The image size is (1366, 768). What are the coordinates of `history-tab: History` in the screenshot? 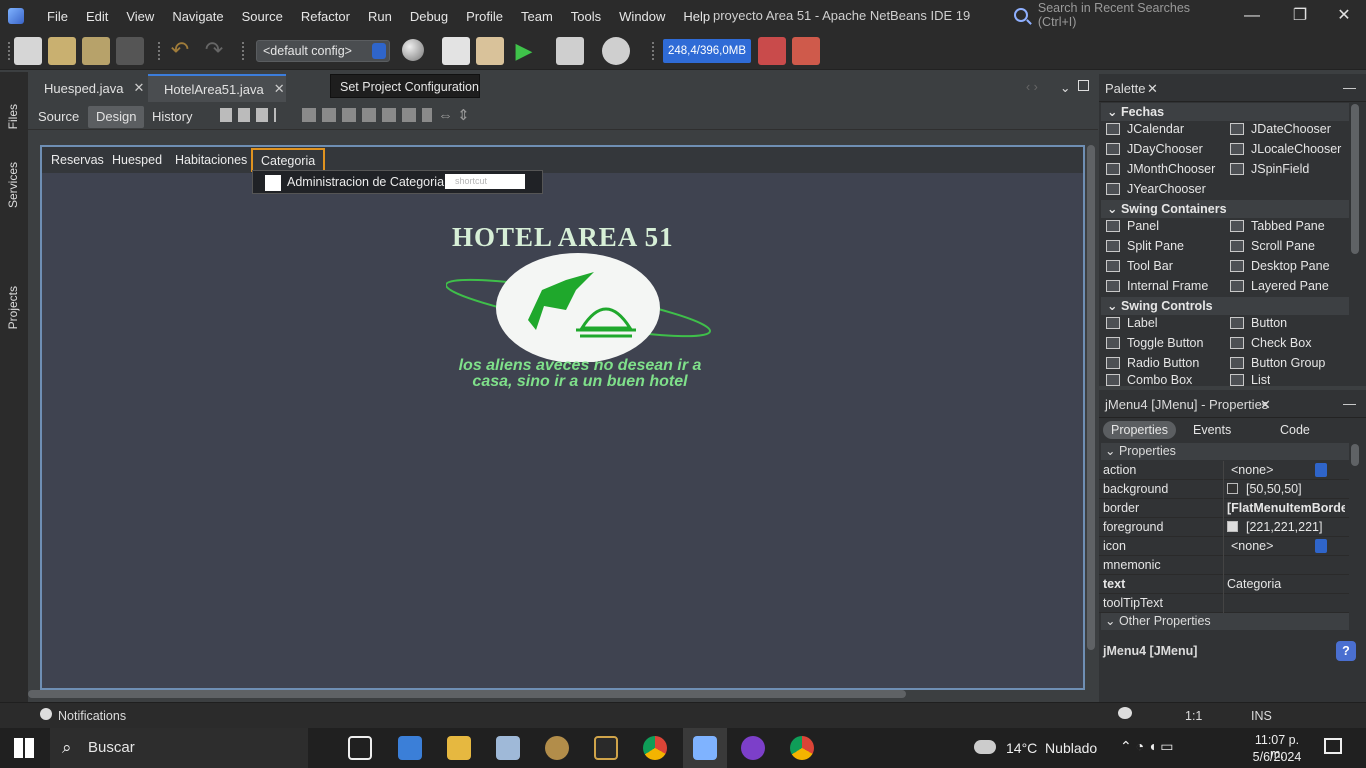 It's located at (172, 117).